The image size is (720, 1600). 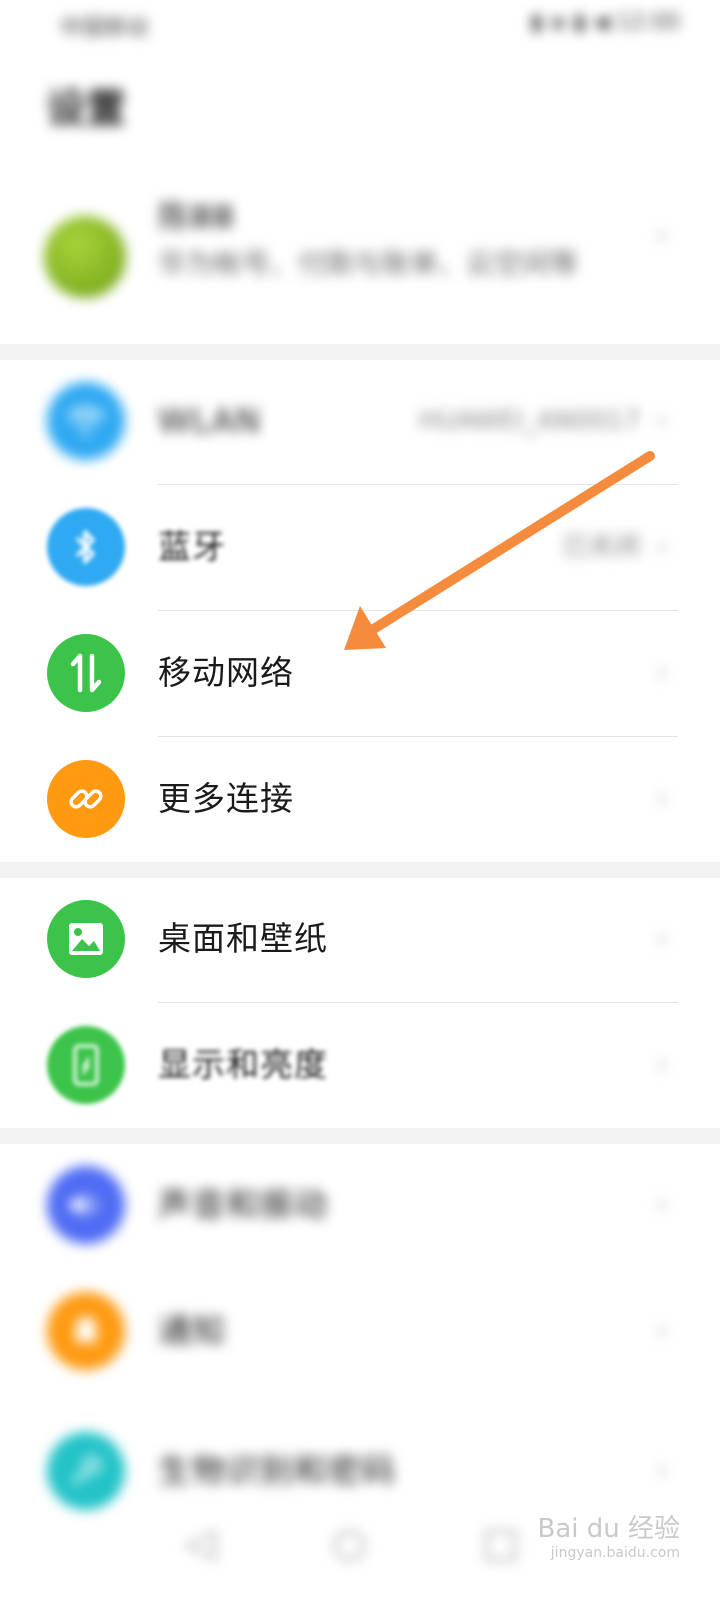 What do you see at coordinates (360, 1331) in the screenshot?
I see `settings-item-notifications: 通知 ›` at bounding box center [360, 1331].